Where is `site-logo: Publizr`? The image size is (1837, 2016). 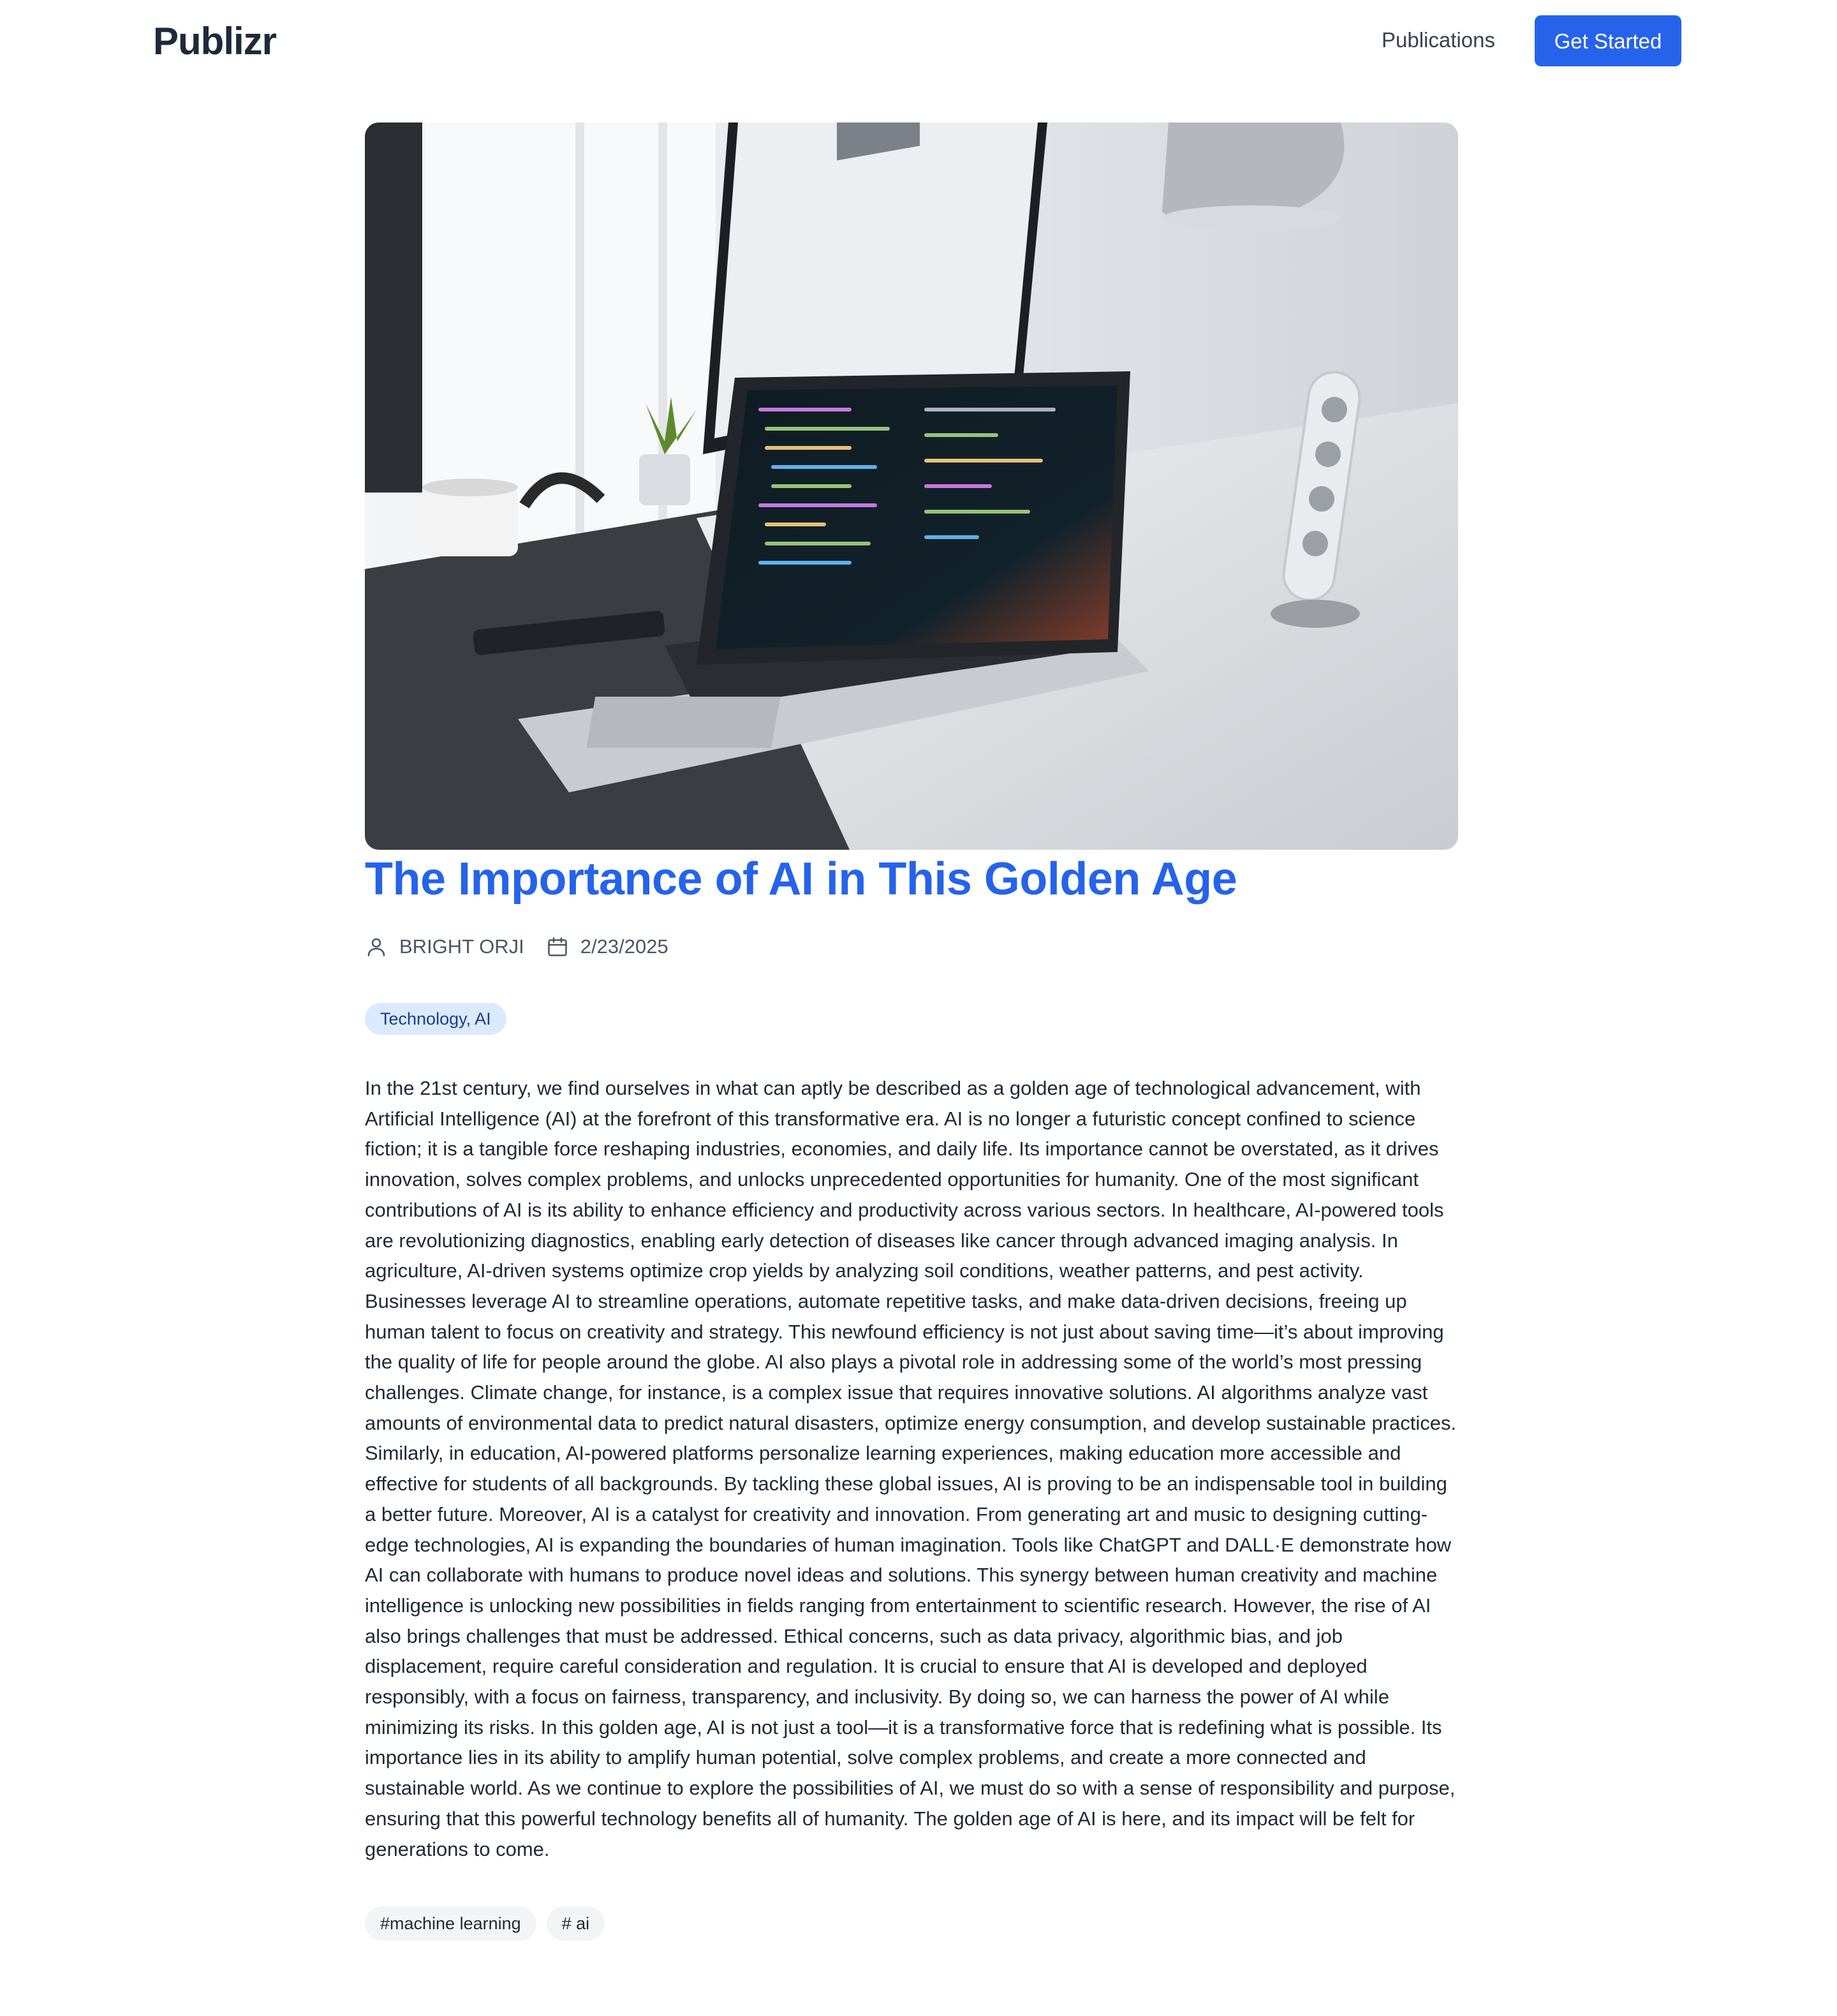
site-logo: Publizr is located at coordinates (215, 41).